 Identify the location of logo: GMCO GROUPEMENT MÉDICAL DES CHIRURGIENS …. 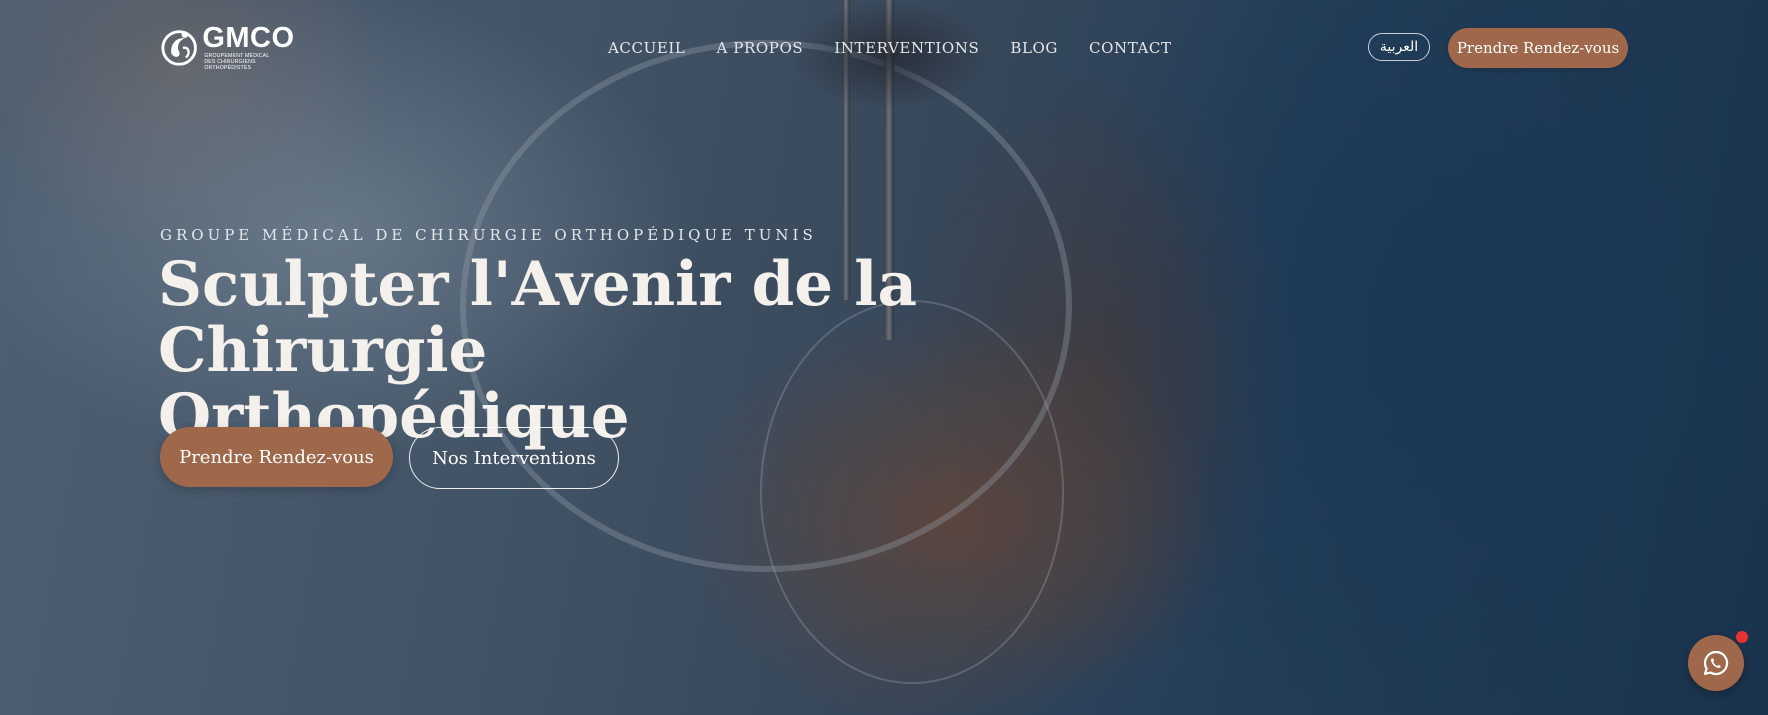
(230, 47).